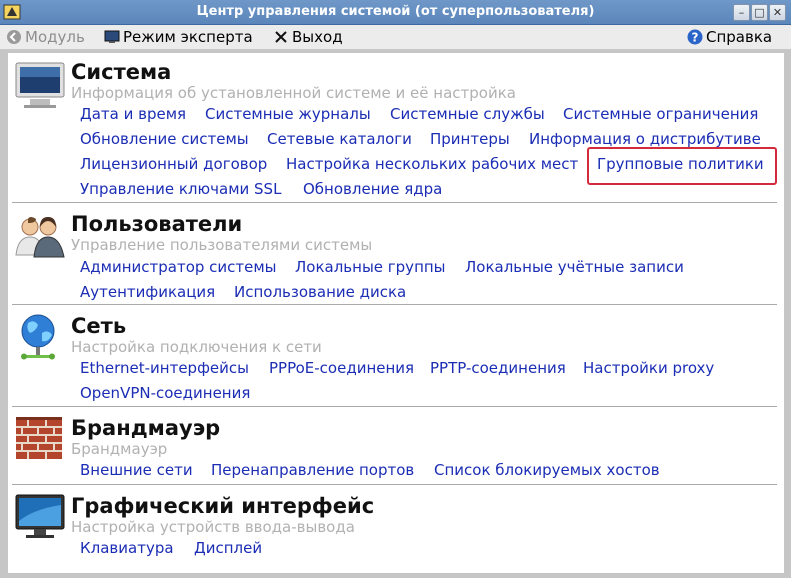 This screenshot has height=578, width=791. I want to click on minimize-button: –, so click(741, 12).